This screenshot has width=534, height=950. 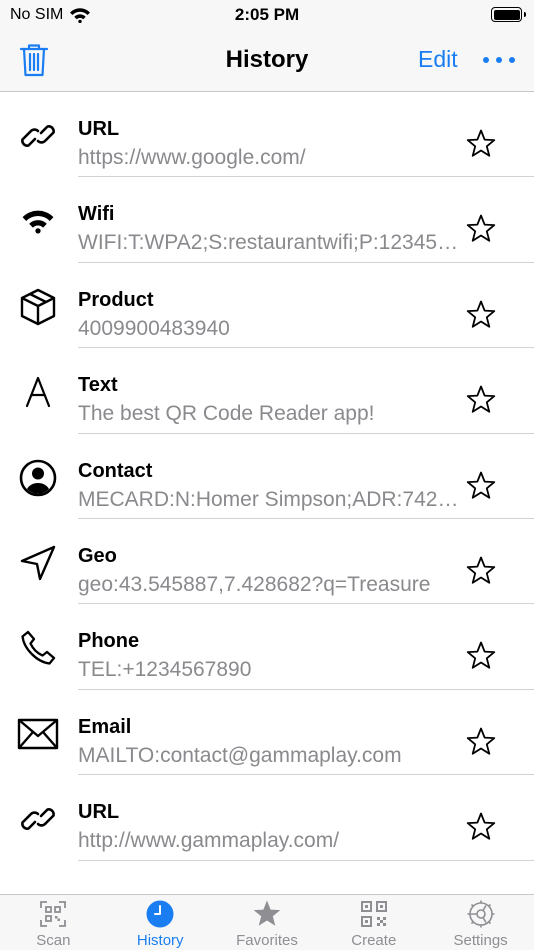 What do you see at coordinates (267, 940) in the screenshot?
I see `tab-label: Favorites` at bounding box center [267, 940].